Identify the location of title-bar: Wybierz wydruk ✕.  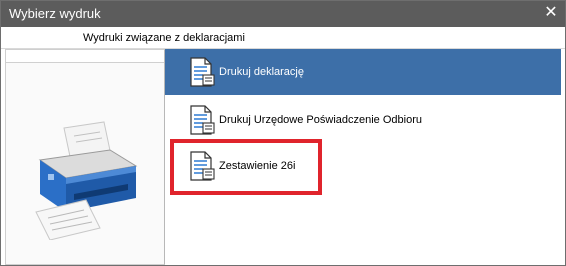
(283, 14).